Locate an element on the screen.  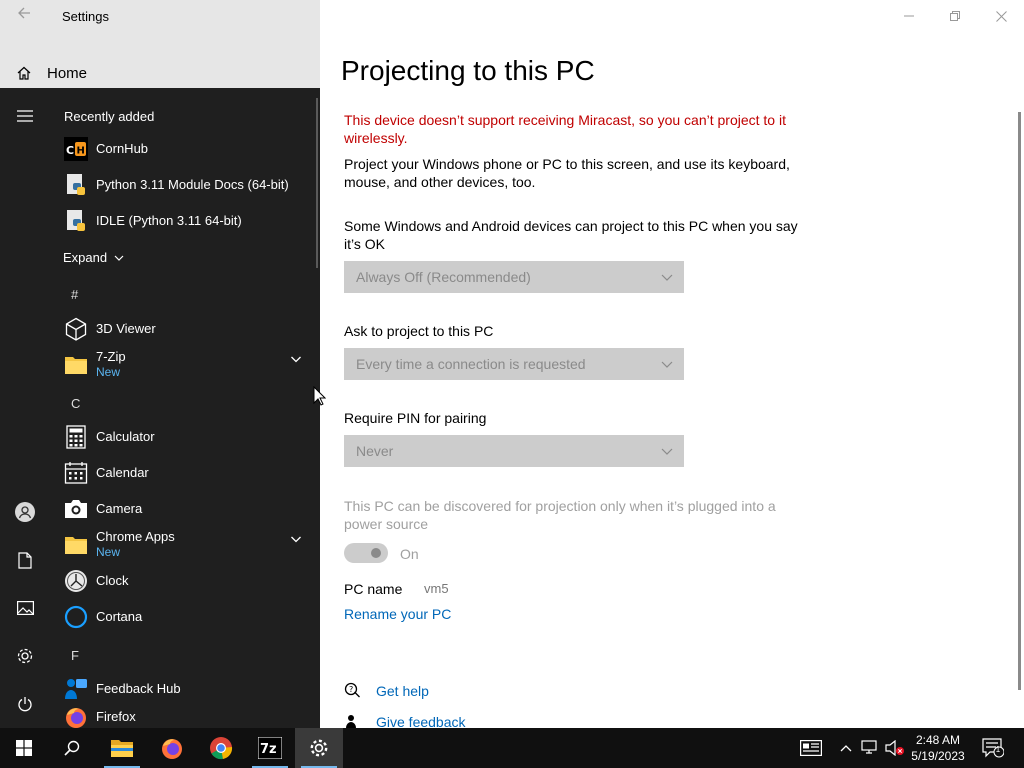
documents-button is located at coordinates (25, 560).